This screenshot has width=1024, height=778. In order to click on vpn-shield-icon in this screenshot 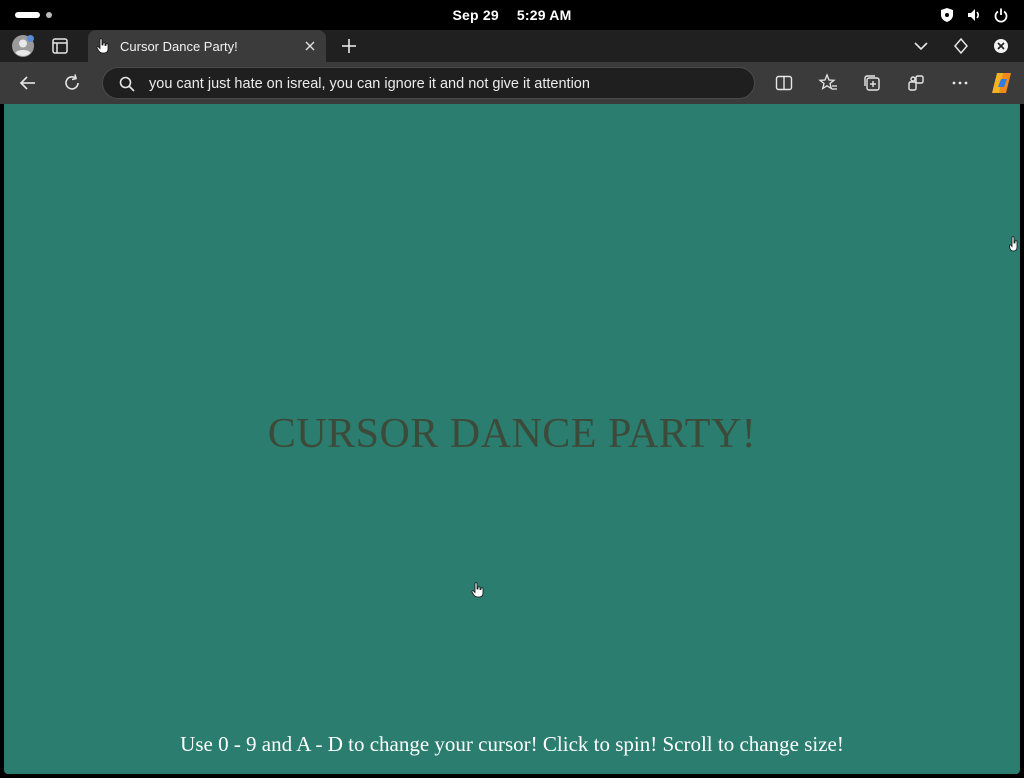, I will do `click(947, 15)`.